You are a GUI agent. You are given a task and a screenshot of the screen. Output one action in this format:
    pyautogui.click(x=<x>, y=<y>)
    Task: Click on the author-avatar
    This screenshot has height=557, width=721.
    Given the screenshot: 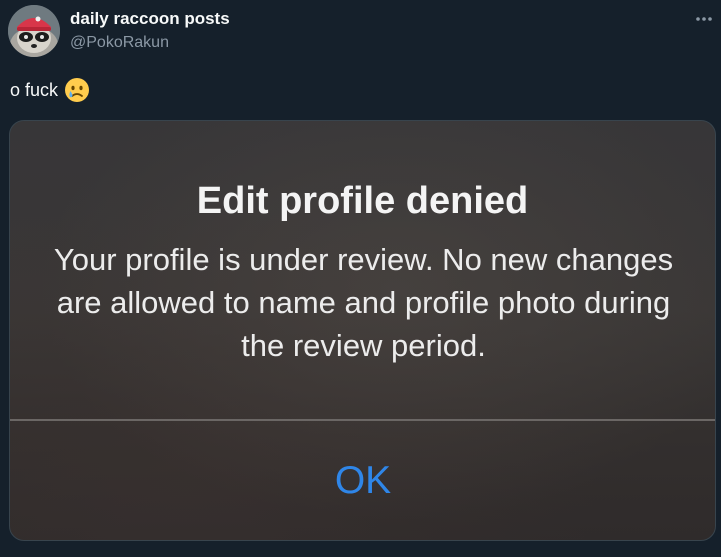 What is the action you would take?
    pyautogui.click(x=34, y=31)
    